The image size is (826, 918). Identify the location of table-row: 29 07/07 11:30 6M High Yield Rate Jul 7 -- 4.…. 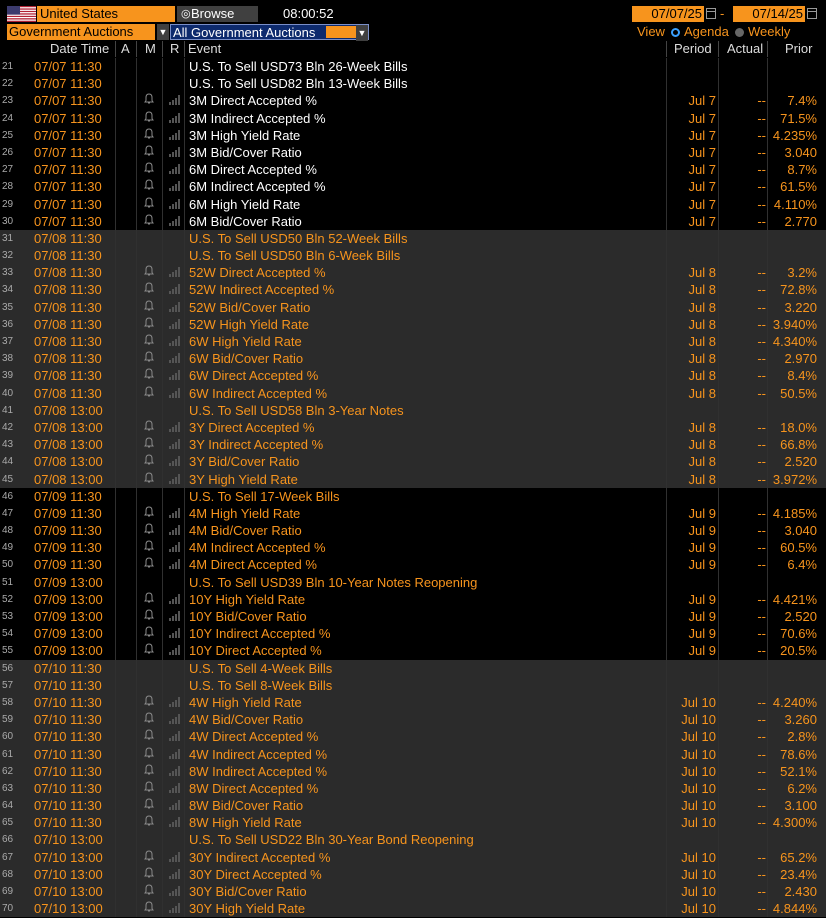
(413, 204).